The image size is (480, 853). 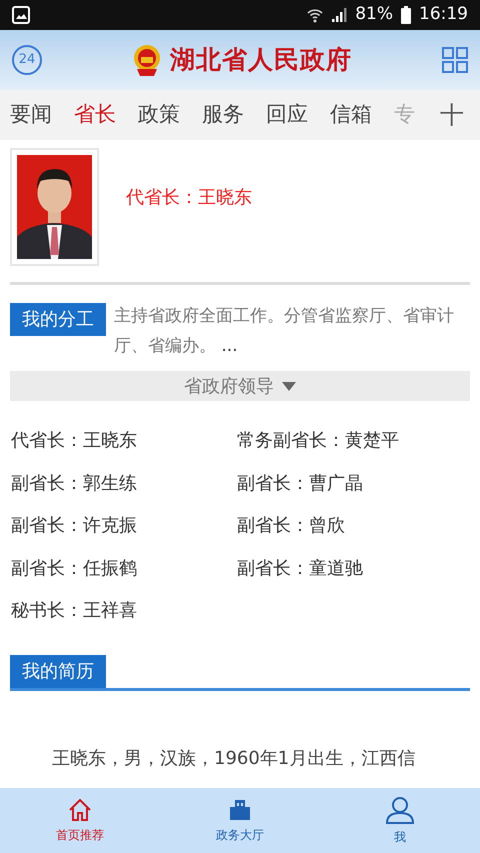 What do you see at coordinates (261, 60) in the screenshot?
I see `site-title: 湖北省人民政府` at bounding box center [261, 60].